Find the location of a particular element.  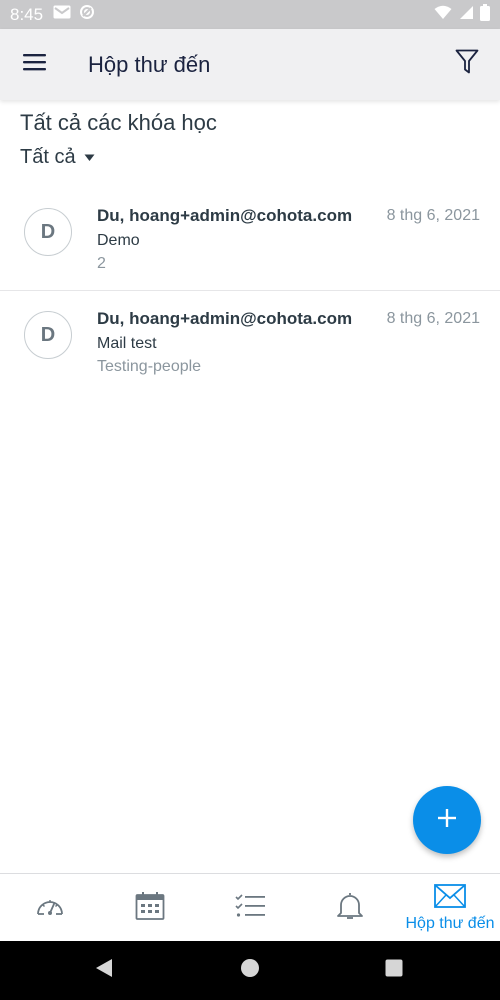

menu-button is located at coordinates (35, 64).